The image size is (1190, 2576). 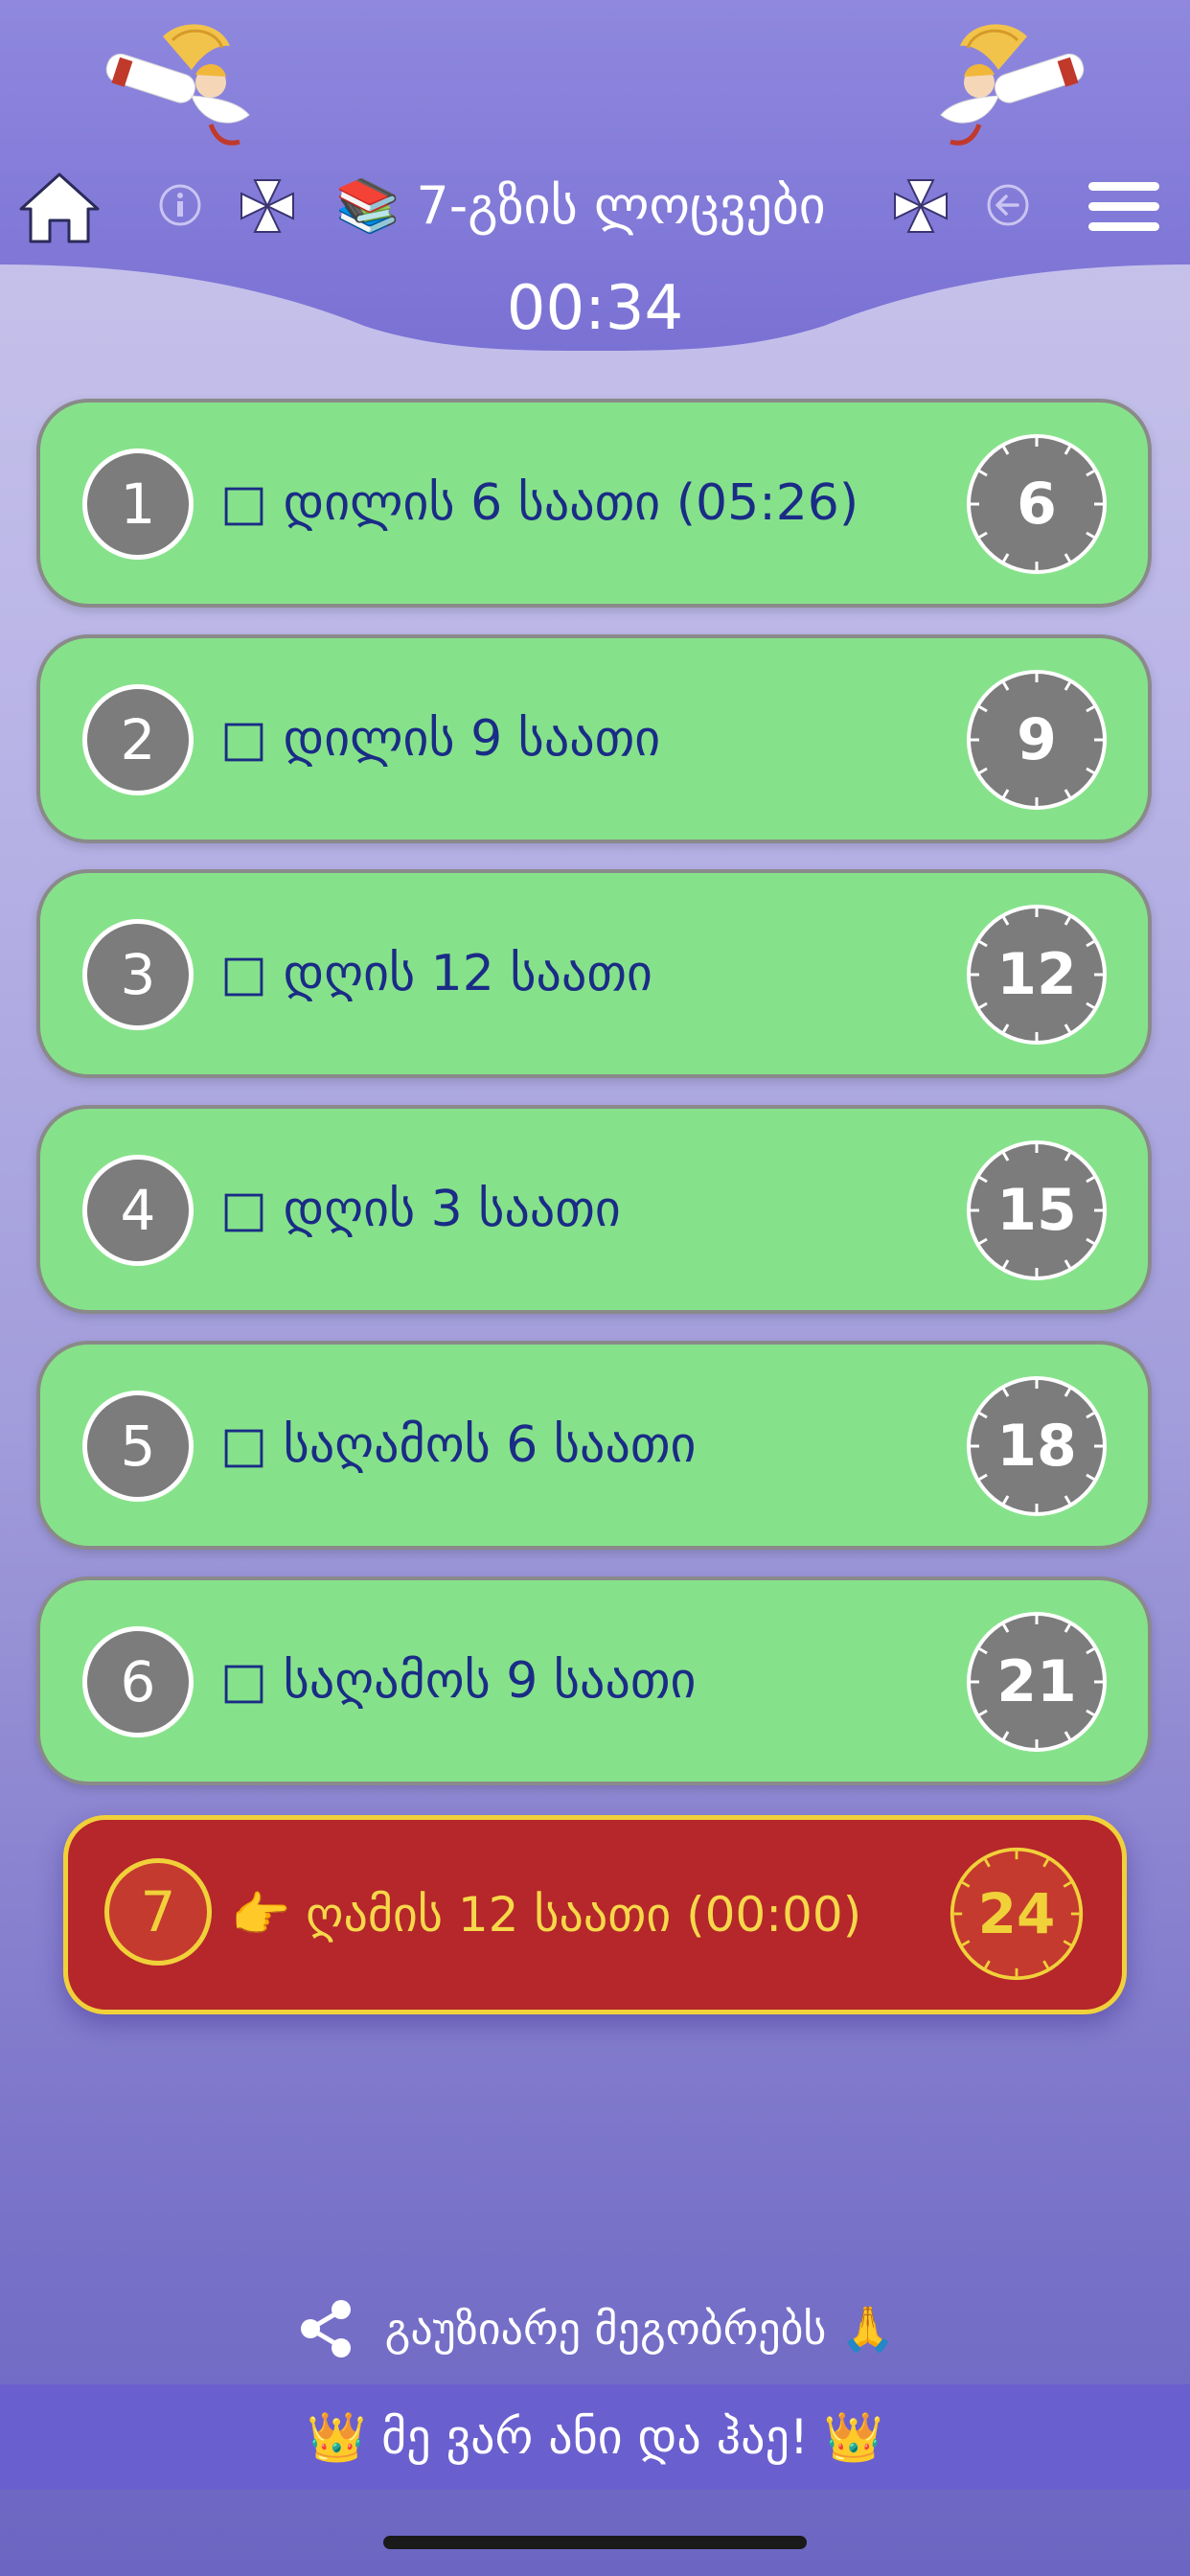 What do you see at coordinates (595, 2542) in the screenshot?
I see `home-indicator` at bounding box center [595, 2542].